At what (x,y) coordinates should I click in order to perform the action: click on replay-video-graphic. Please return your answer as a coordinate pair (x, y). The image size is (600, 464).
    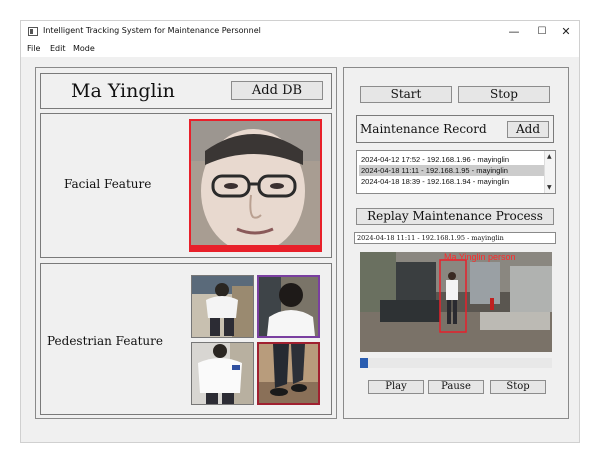
    Looking at the image, I should click on (456, 302).